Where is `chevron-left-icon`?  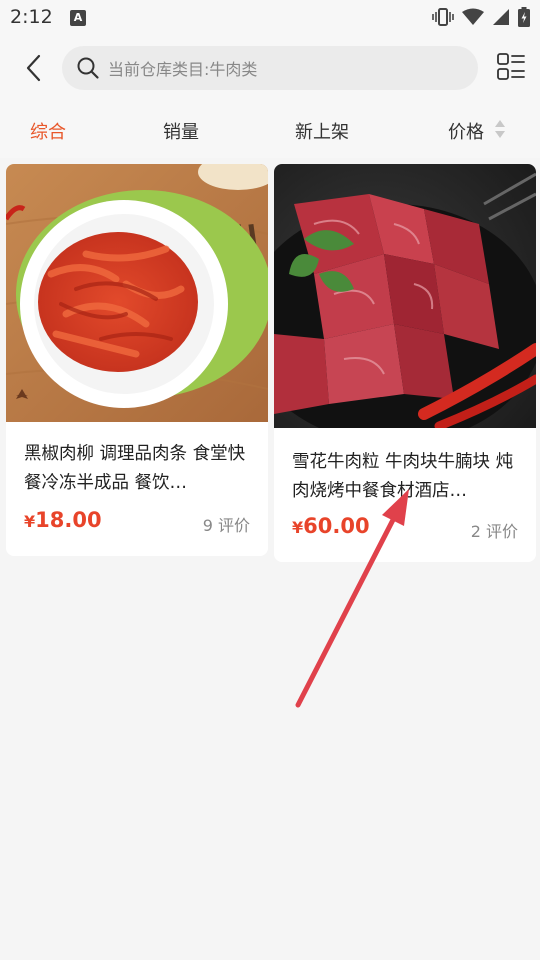
chevron-left-icon is located at coordinates (33, 68).